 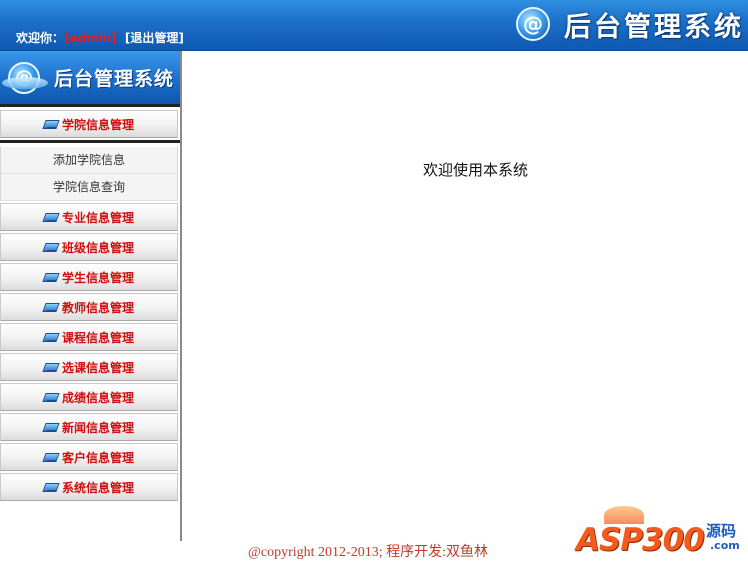 What do you see at coordinates (97, 367) in the screenshot?
I see `menu-group-label: 选课信息管理` at bounding box center [97, 367].